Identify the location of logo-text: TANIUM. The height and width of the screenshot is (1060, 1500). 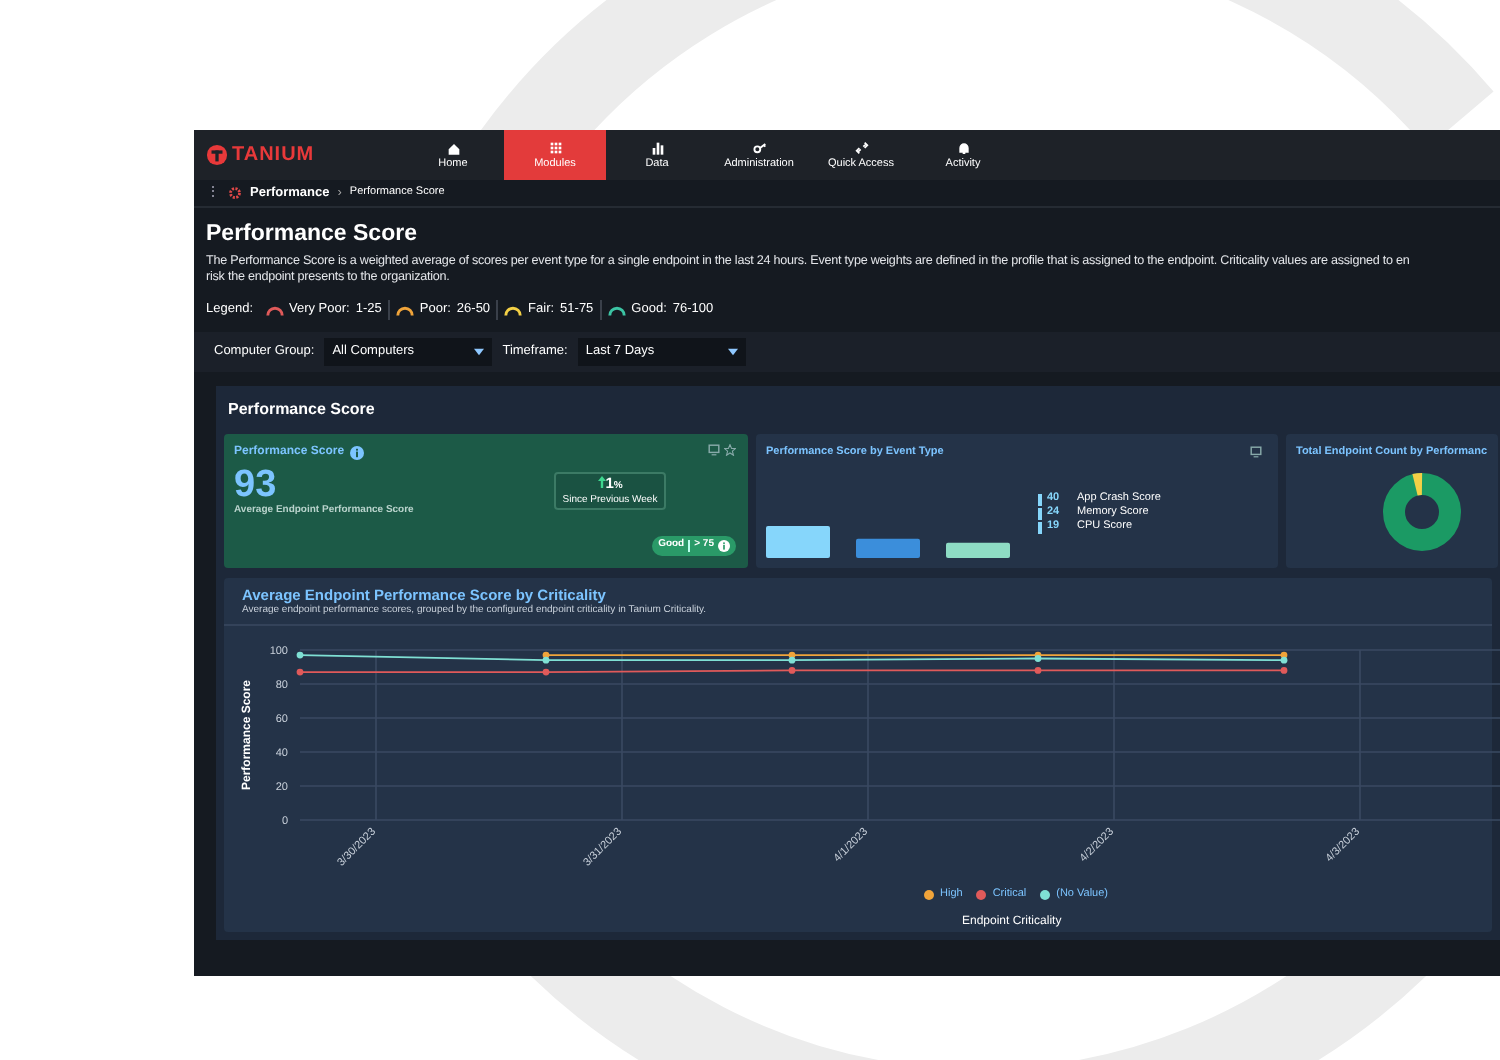
(273, 156).